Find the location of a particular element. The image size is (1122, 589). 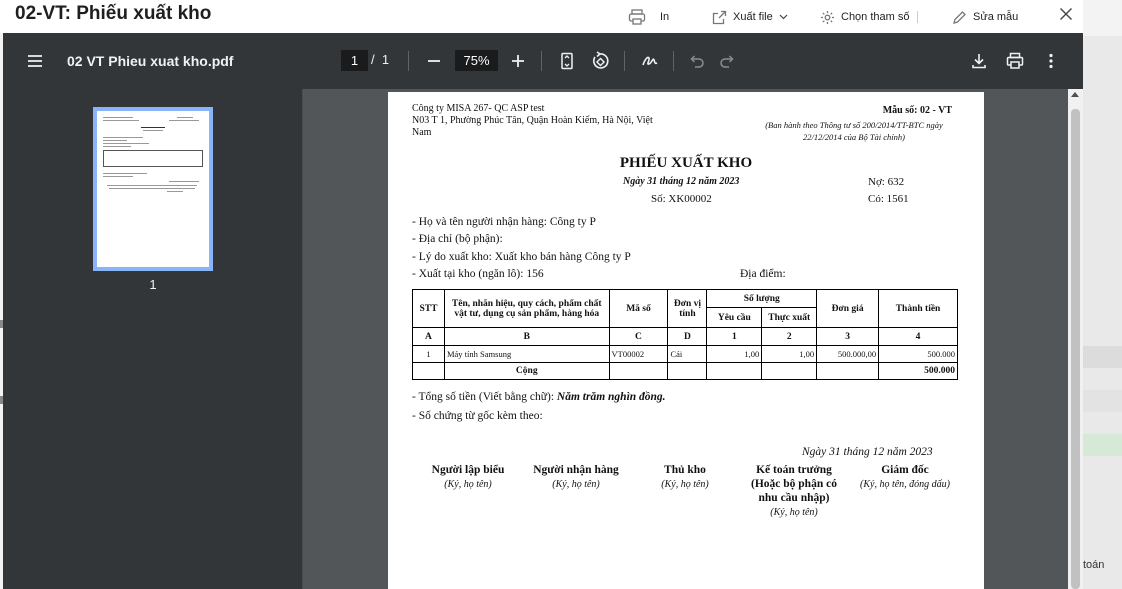

background-label: toán is located at coordinates (1094, 565).